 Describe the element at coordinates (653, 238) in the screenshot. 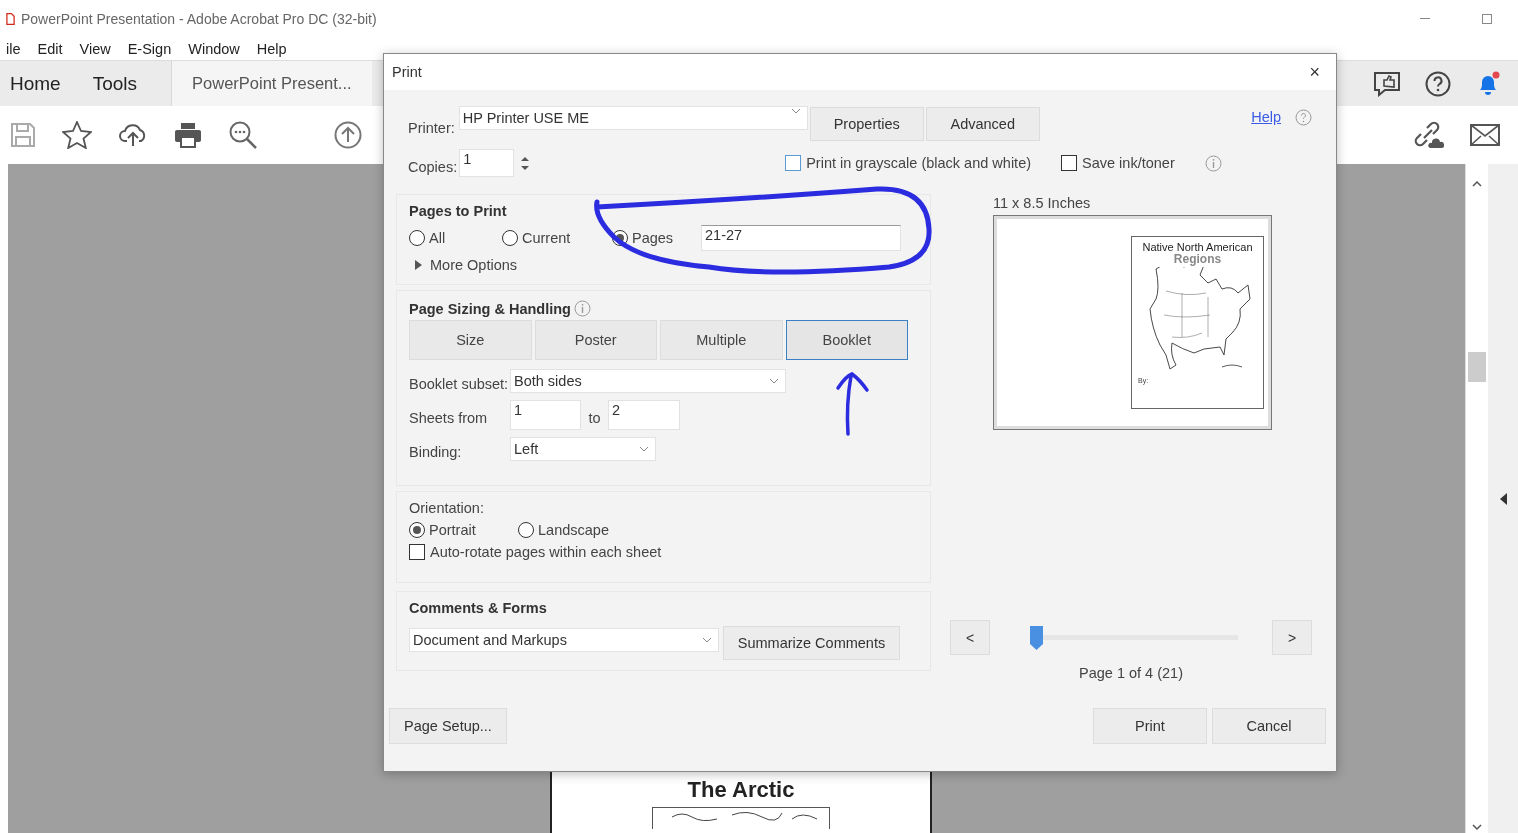

I see `radio-label: Pages` at that location.